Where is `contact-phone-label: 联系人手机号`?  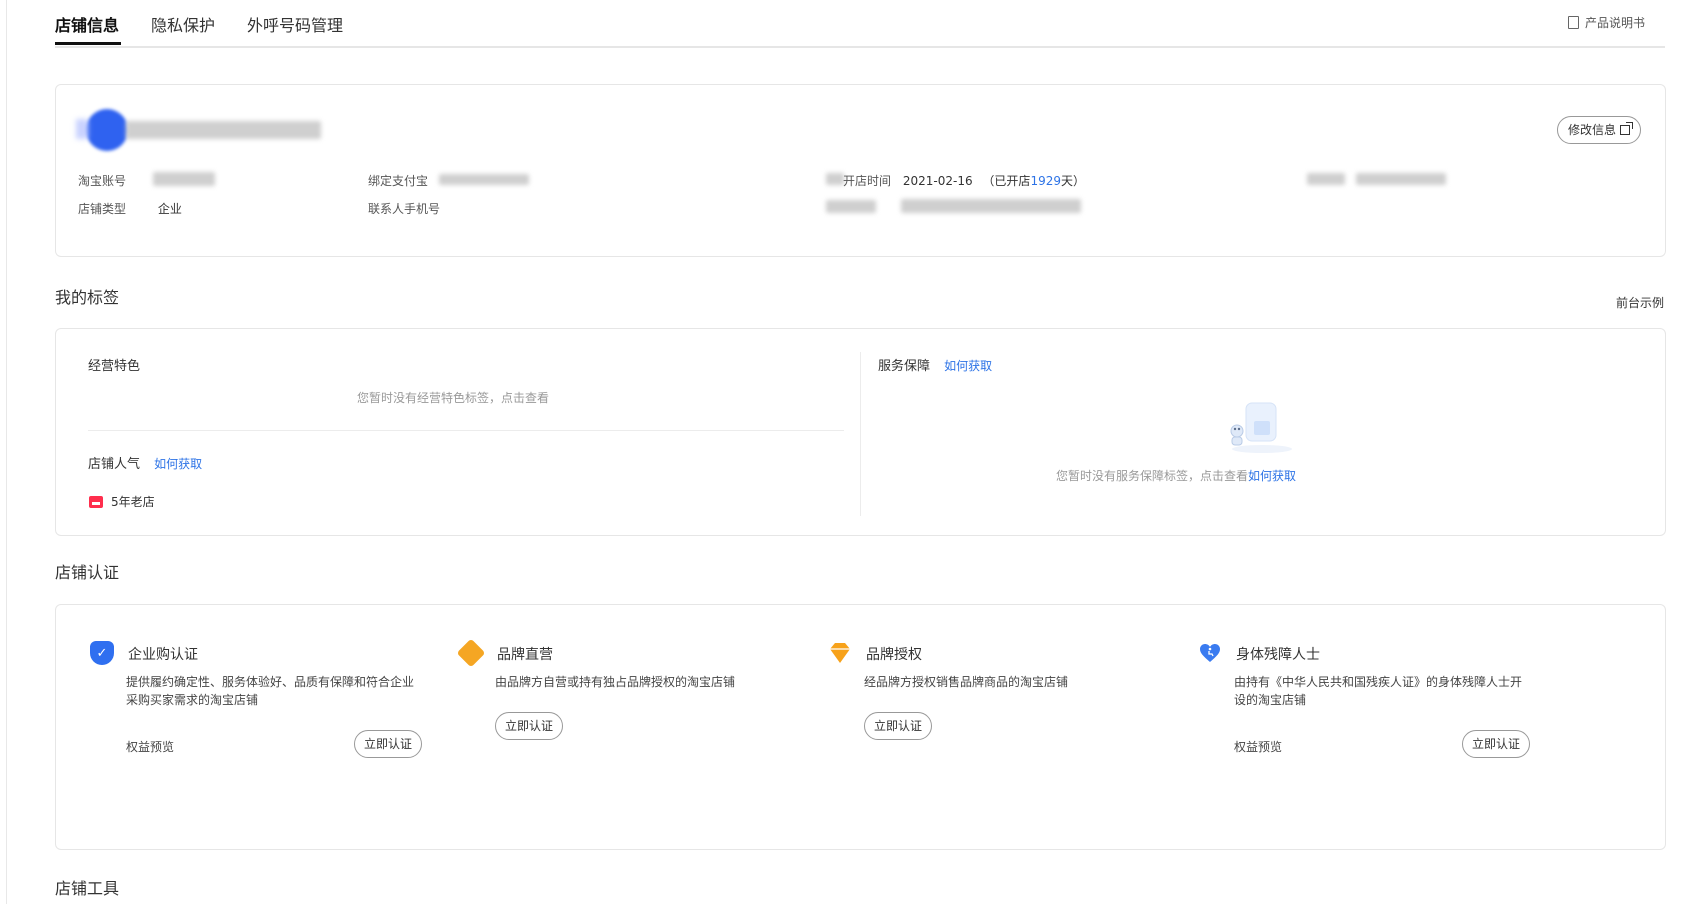
contact-phone-label: 联系人手机号 is located at coordinates (404, 209).